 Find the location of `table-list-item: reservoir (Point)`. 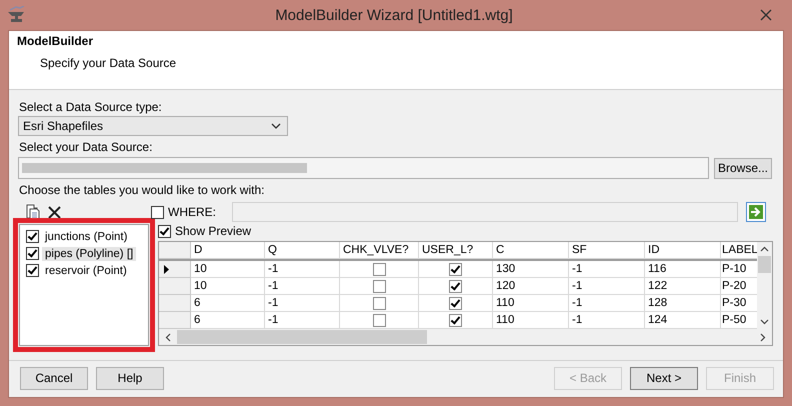

table-list-item: reservoir (Point) is located at coordinates (86, 271).